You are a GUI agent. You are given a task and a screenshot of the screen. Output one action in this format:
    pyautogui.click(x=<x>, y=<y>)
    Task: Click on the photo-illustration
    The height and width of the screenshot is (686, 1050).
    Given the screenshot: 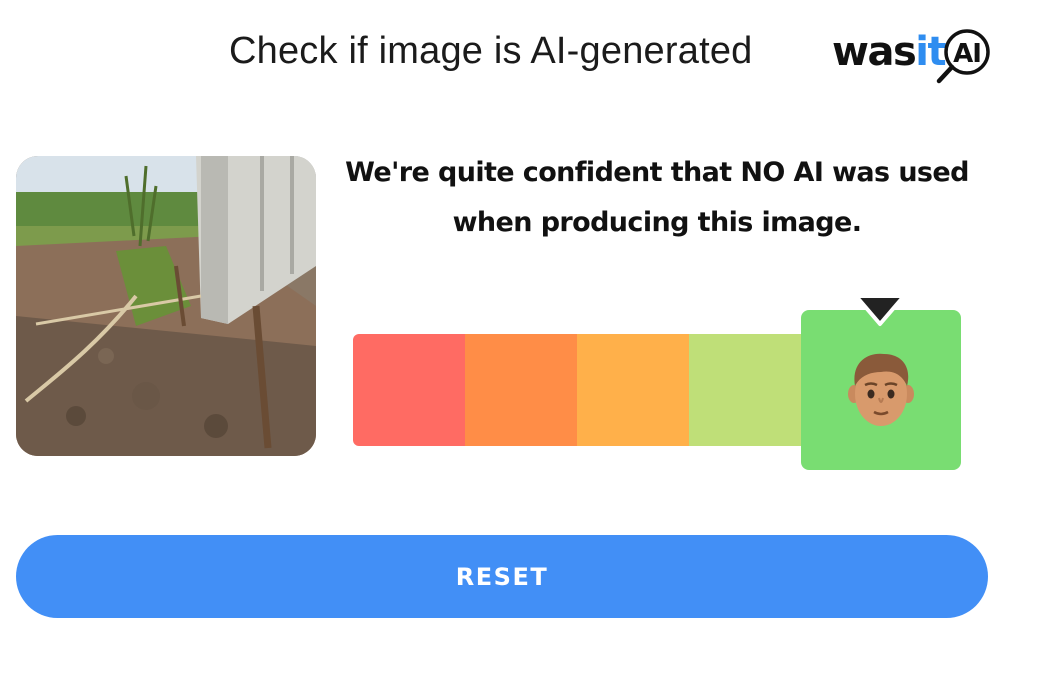 What is the action you would take?
    pyautogui.click(x=166, y=306)
    